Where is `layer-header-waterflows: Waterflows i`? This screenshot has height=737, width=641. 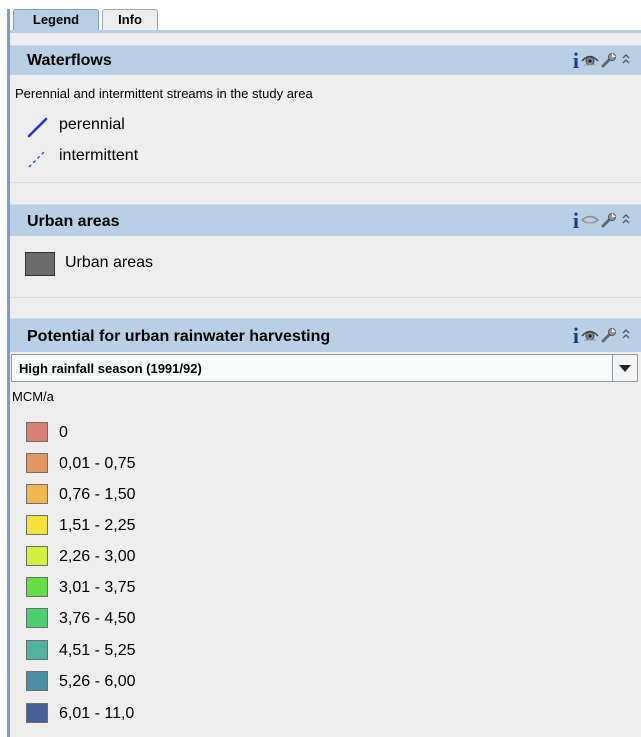
layer-header-waterflows: Waterflows i is located at coordinates (325, 60).